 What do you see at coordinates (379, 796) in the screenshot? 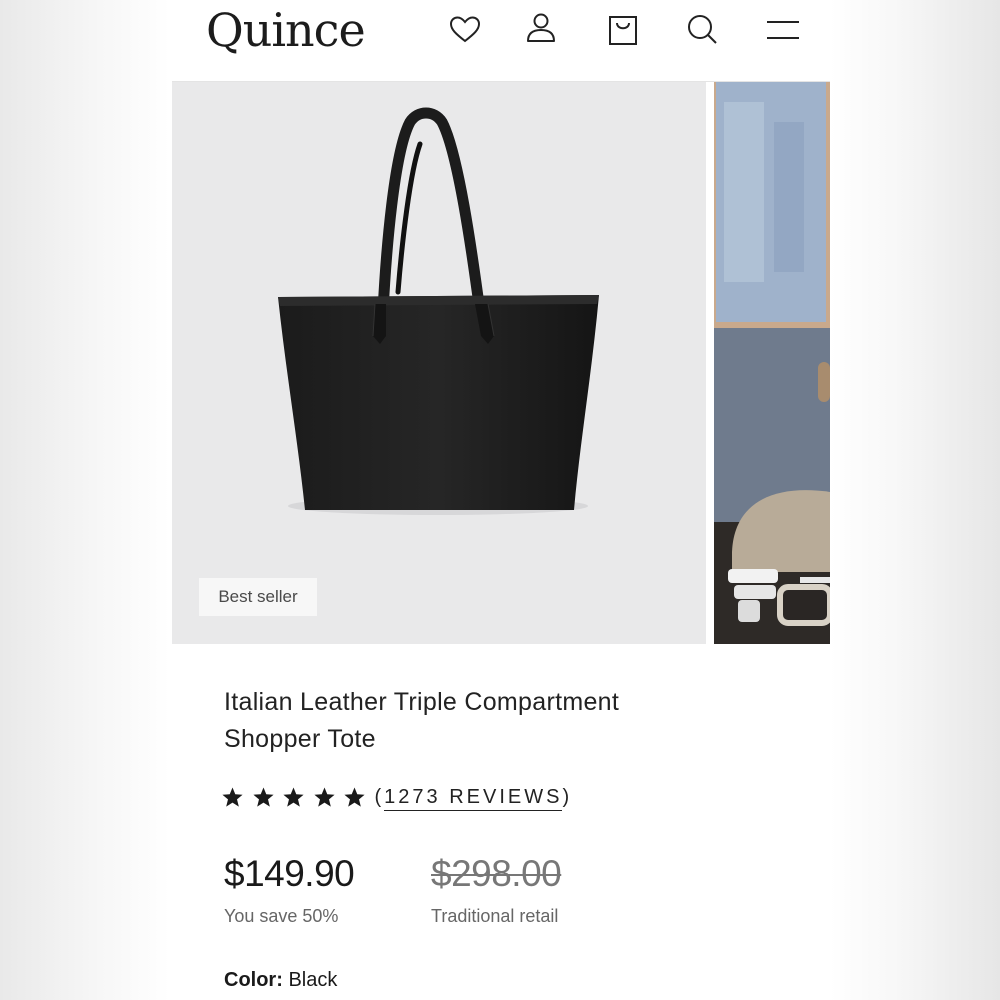
I see `reviews-open-paren: (` at bounding box center [379, 796].